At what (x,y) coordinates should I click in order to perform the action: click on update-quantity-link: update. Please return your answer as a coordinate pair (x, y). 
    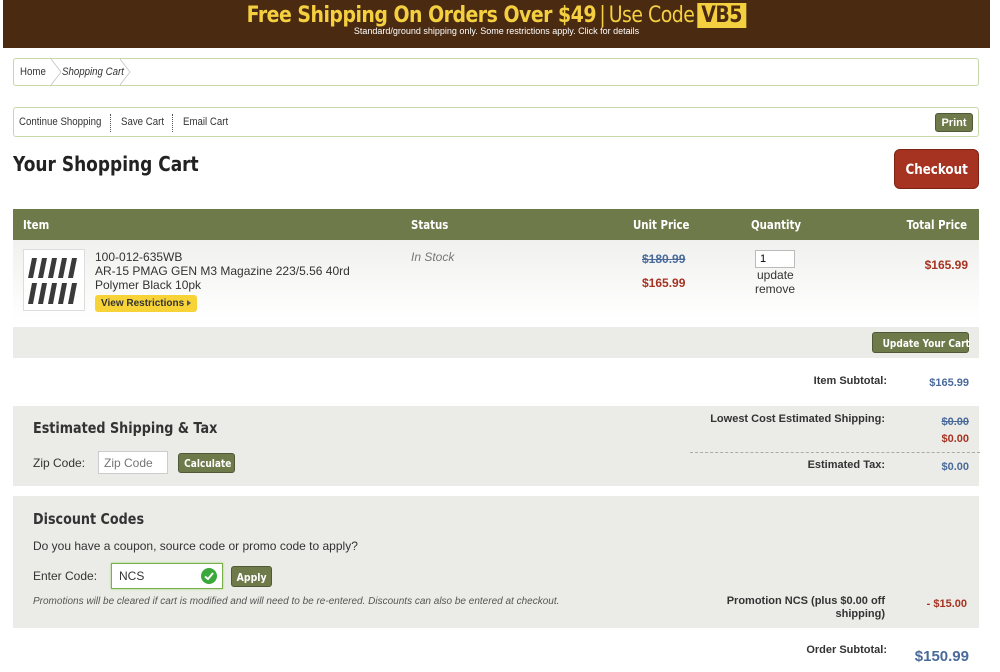
    Looking at the image, I should click on (775, 275).